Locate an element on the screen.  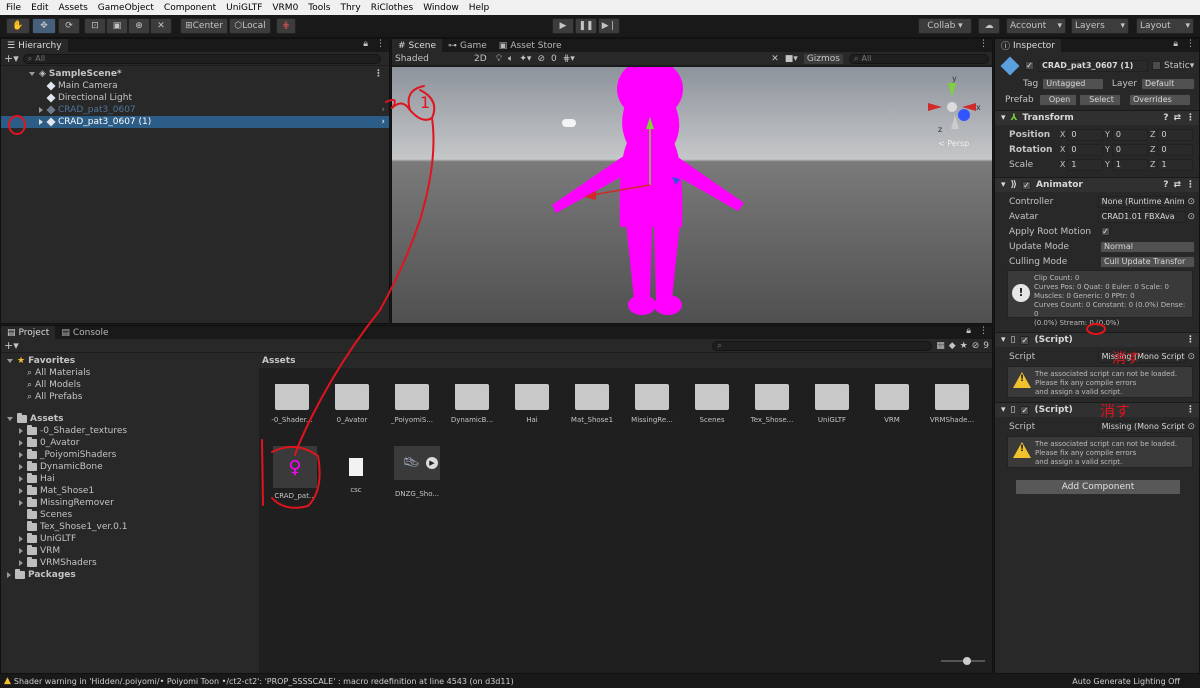
play-button: ▶ is located at coordinates (563, 26).